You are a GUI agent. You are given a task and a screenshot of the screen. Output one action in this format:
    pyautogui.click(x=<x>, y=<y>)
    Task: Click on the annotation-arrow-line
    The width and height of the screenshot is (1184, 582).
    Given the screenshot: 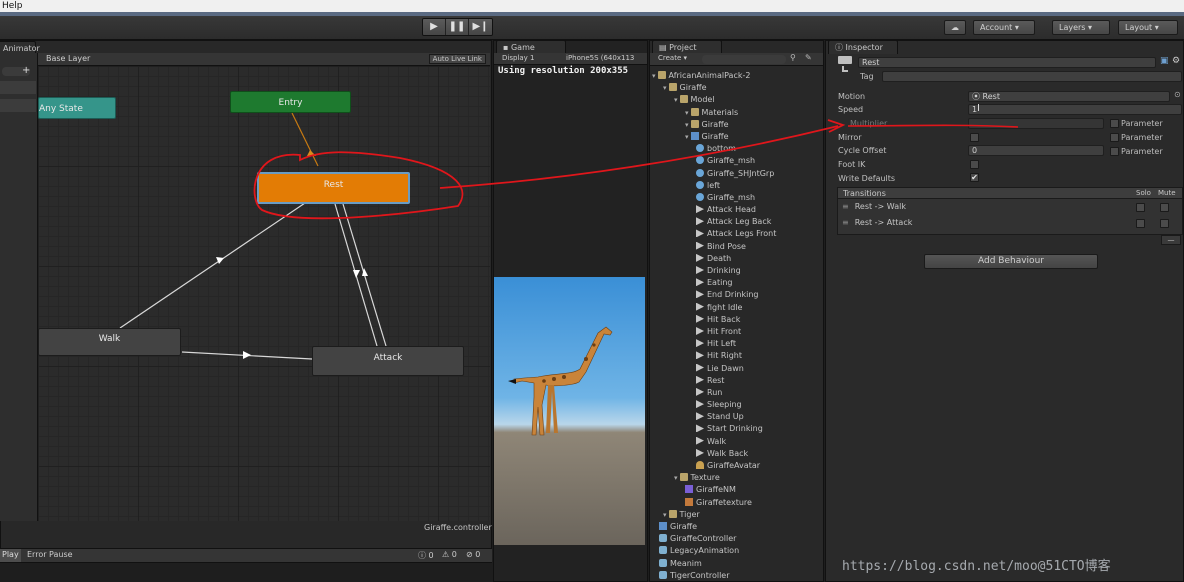 What is the action you would take?
    pyautogui.click(x=639, y=157)
    